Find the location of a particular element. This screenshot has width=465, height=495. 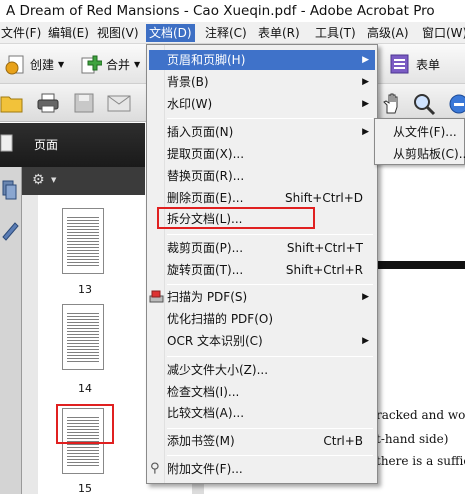

page-thumbnails-icon is located at coordinates (10, 191).